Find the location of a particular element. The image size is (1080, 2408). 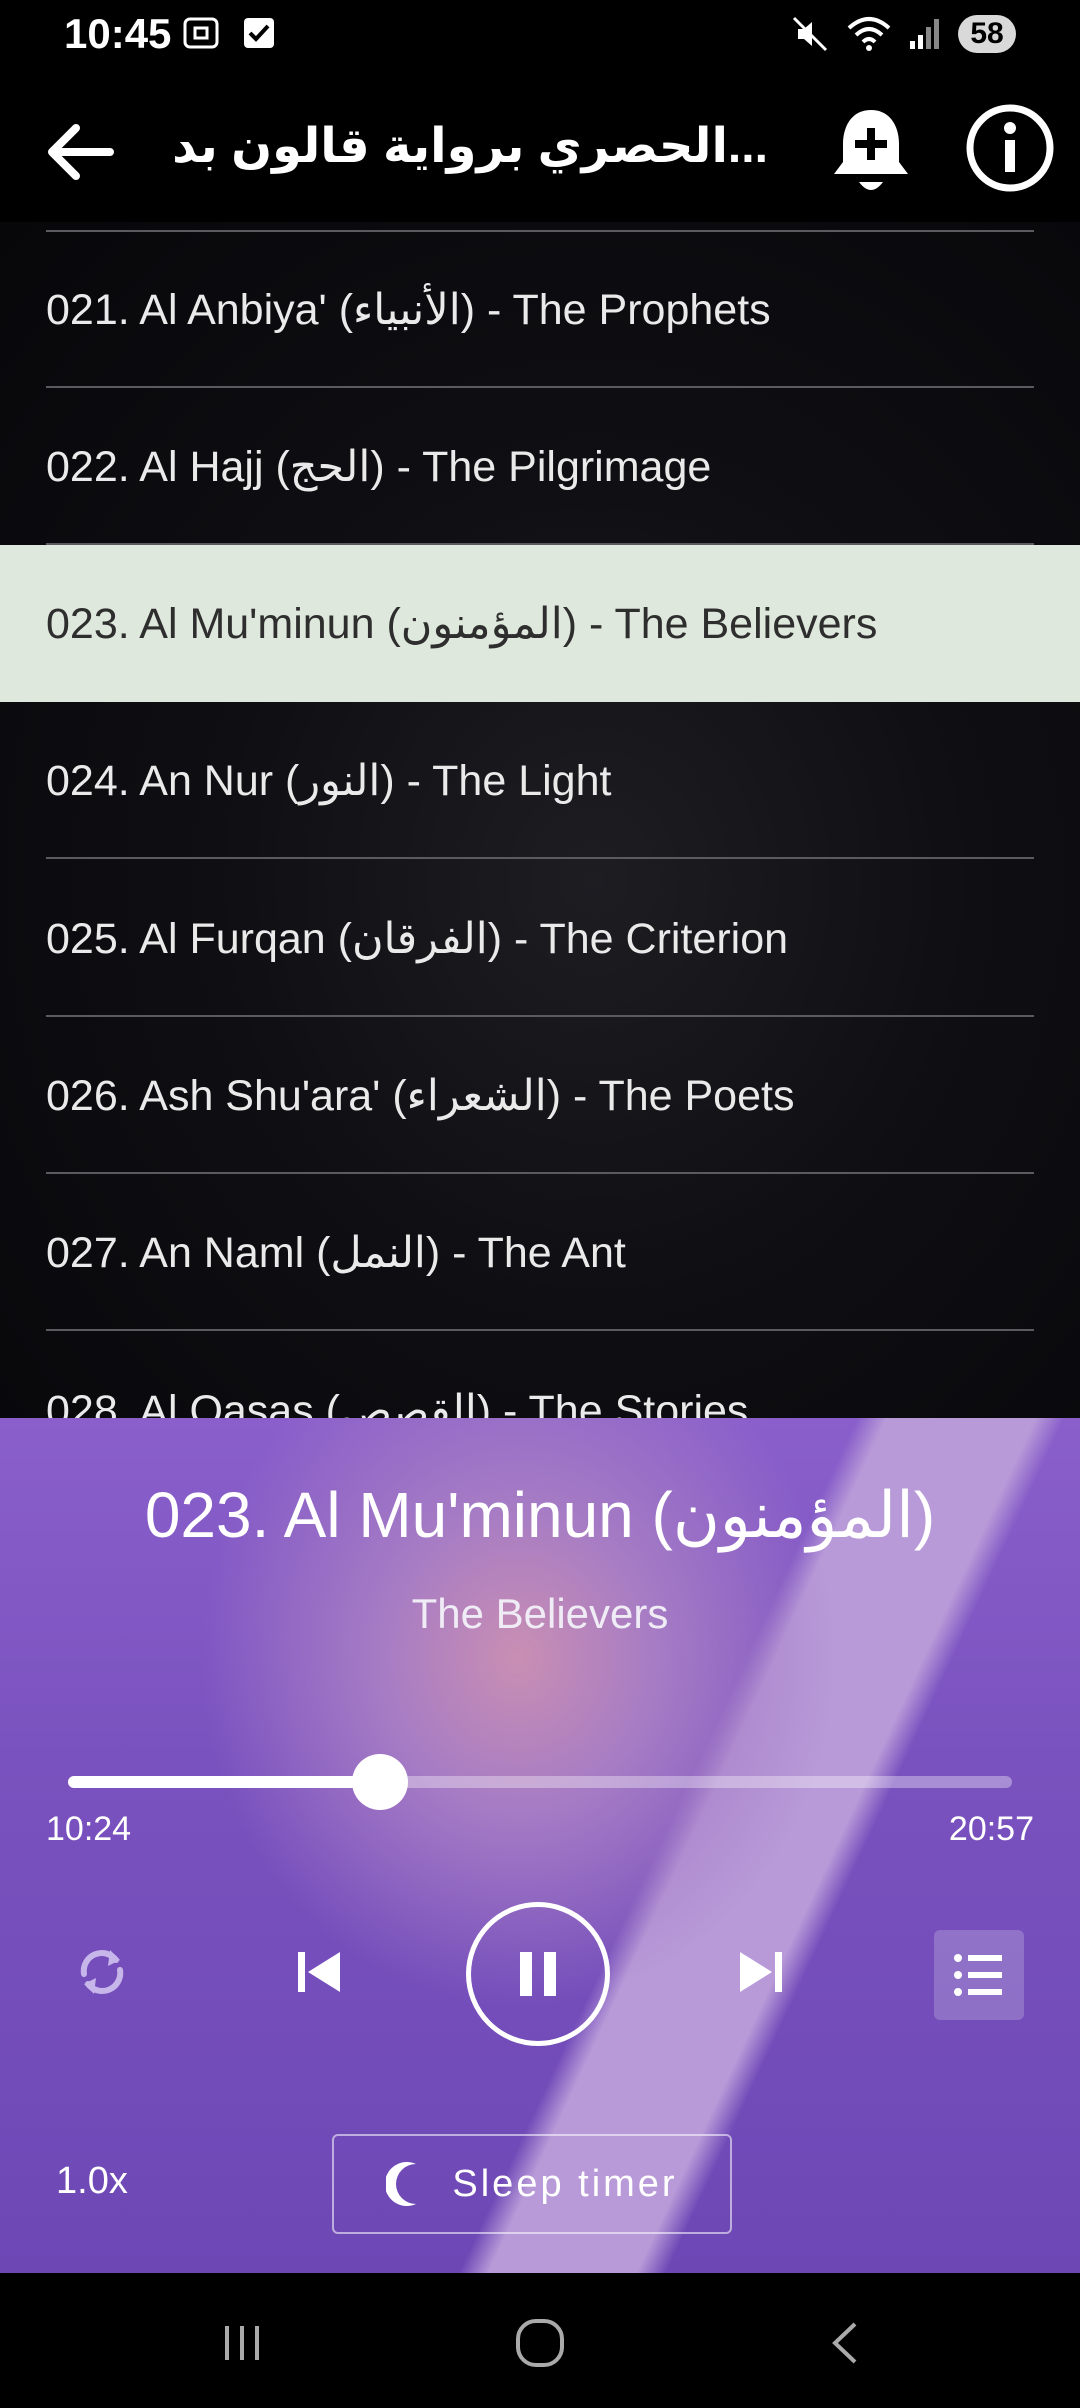

status-time: 10:45 is located at coordinates (118, 33).